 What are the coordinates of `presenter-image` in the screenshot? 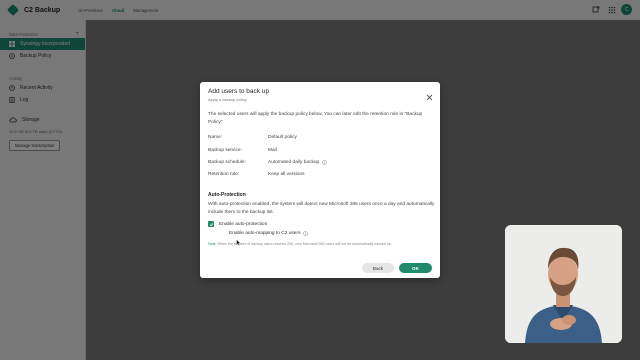 It's located at (563, 284).